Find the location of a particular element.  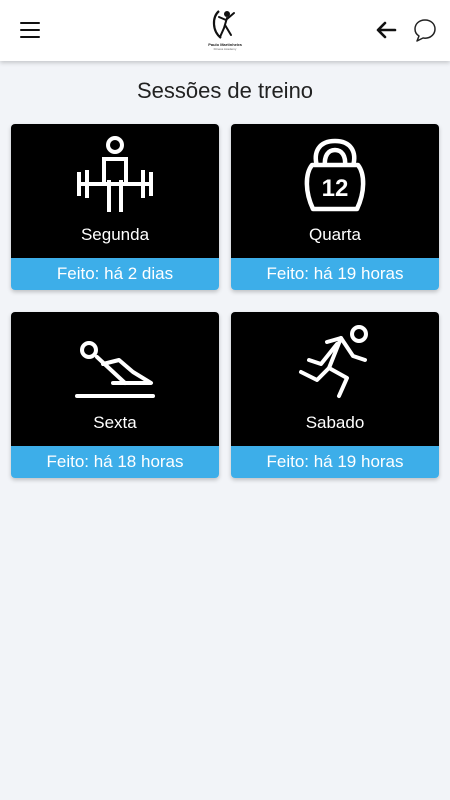

session-status: Feito: há 18 horas is located at coordinates (115, 462).